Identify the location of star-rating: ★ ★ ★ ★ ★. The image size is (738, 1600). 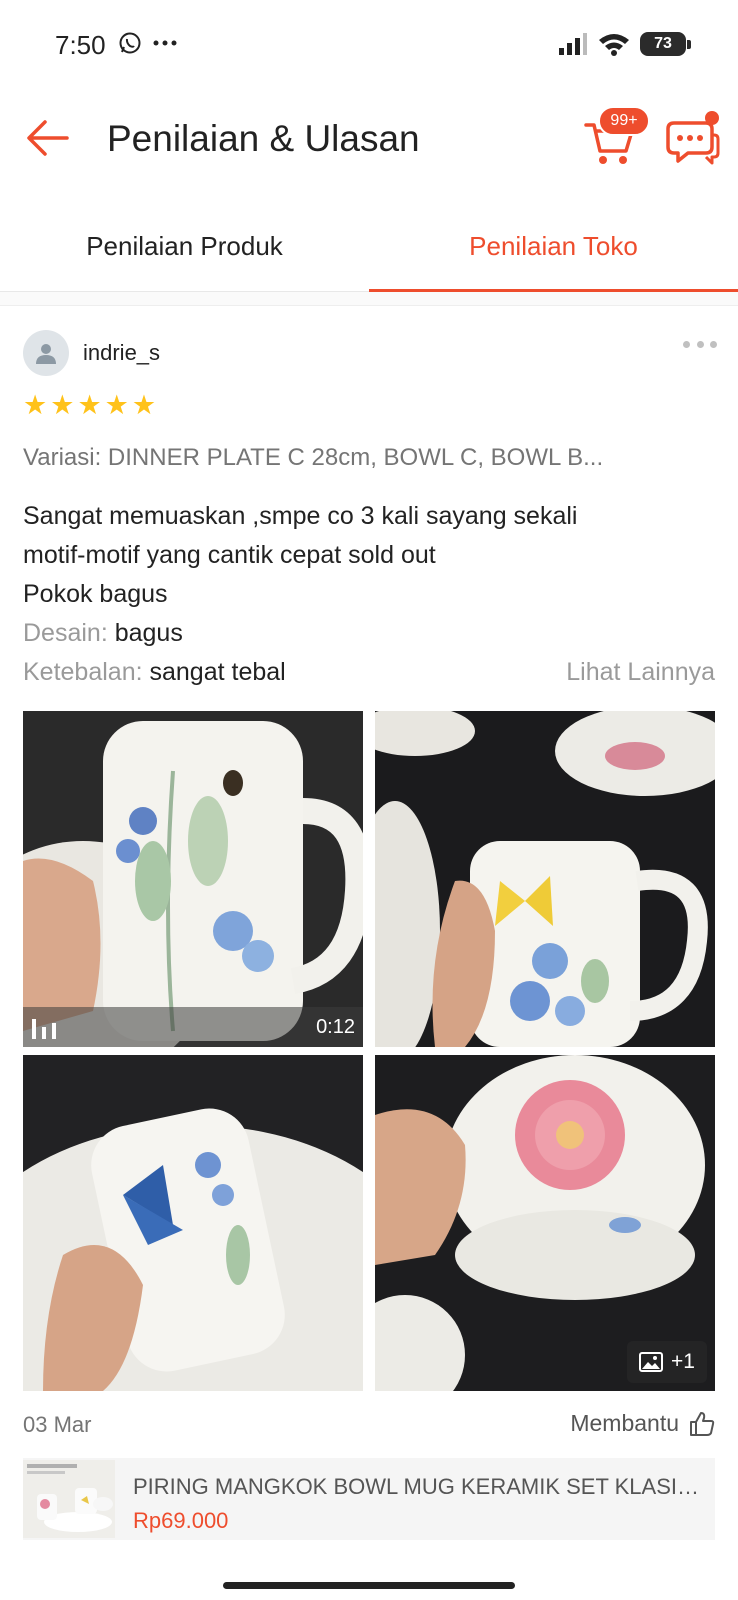
(89, 405).